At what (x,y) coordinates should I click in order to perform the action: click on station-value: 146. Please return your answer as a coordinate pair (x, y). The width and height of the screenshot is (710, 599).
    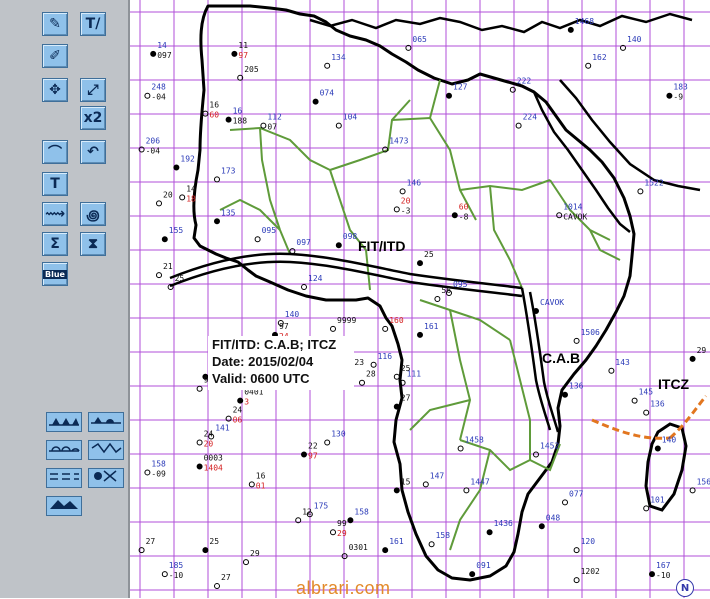
    Looking at the image, I should click on (414, 182).